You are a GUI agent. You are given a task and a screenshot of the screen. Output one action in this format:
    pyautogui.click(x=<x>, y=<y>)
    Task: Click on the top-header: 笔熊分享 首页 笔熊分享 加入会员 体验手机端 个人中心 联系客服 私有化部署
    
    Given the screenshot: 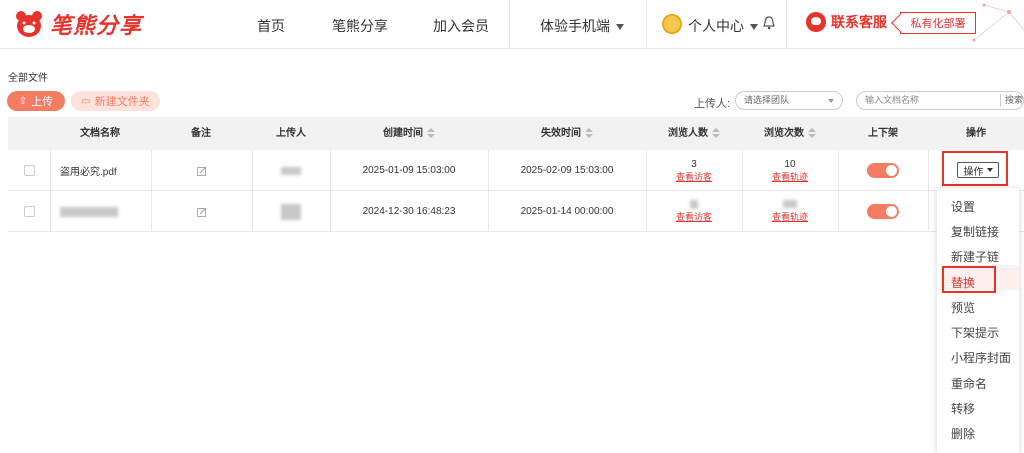 What is the action you would take?
    pyautogui.click(x=512, y=24)
    